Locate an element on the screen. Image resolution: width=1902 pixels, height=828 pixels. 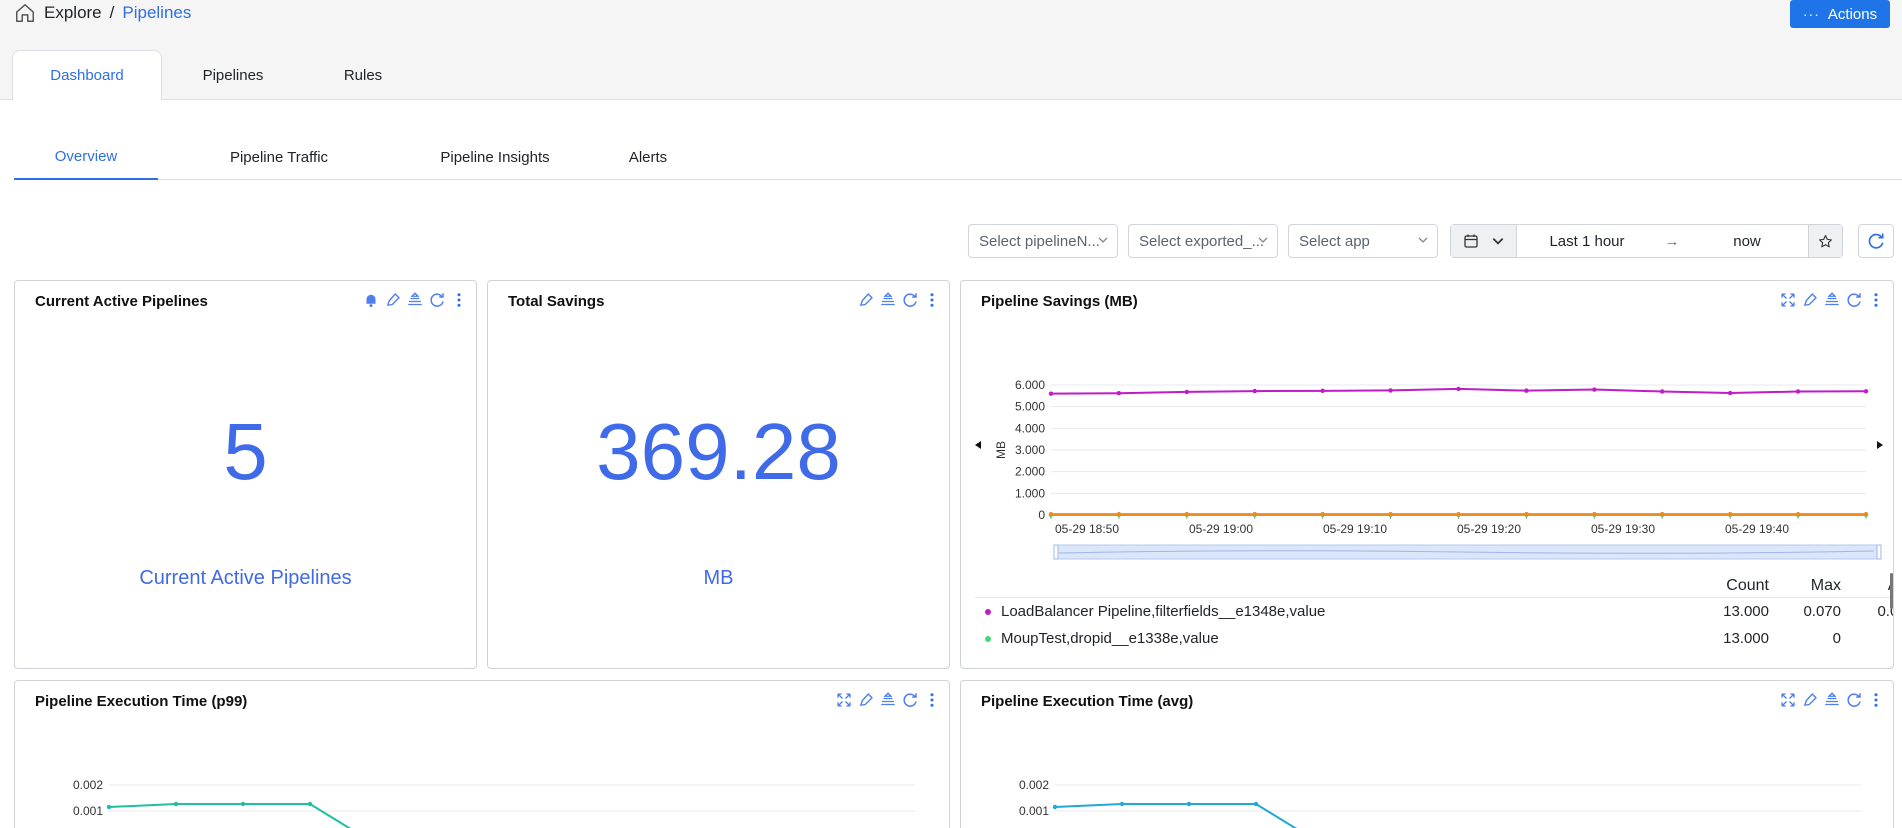
breadcrumb-explore: Explore is located at coordinates (73, 13).